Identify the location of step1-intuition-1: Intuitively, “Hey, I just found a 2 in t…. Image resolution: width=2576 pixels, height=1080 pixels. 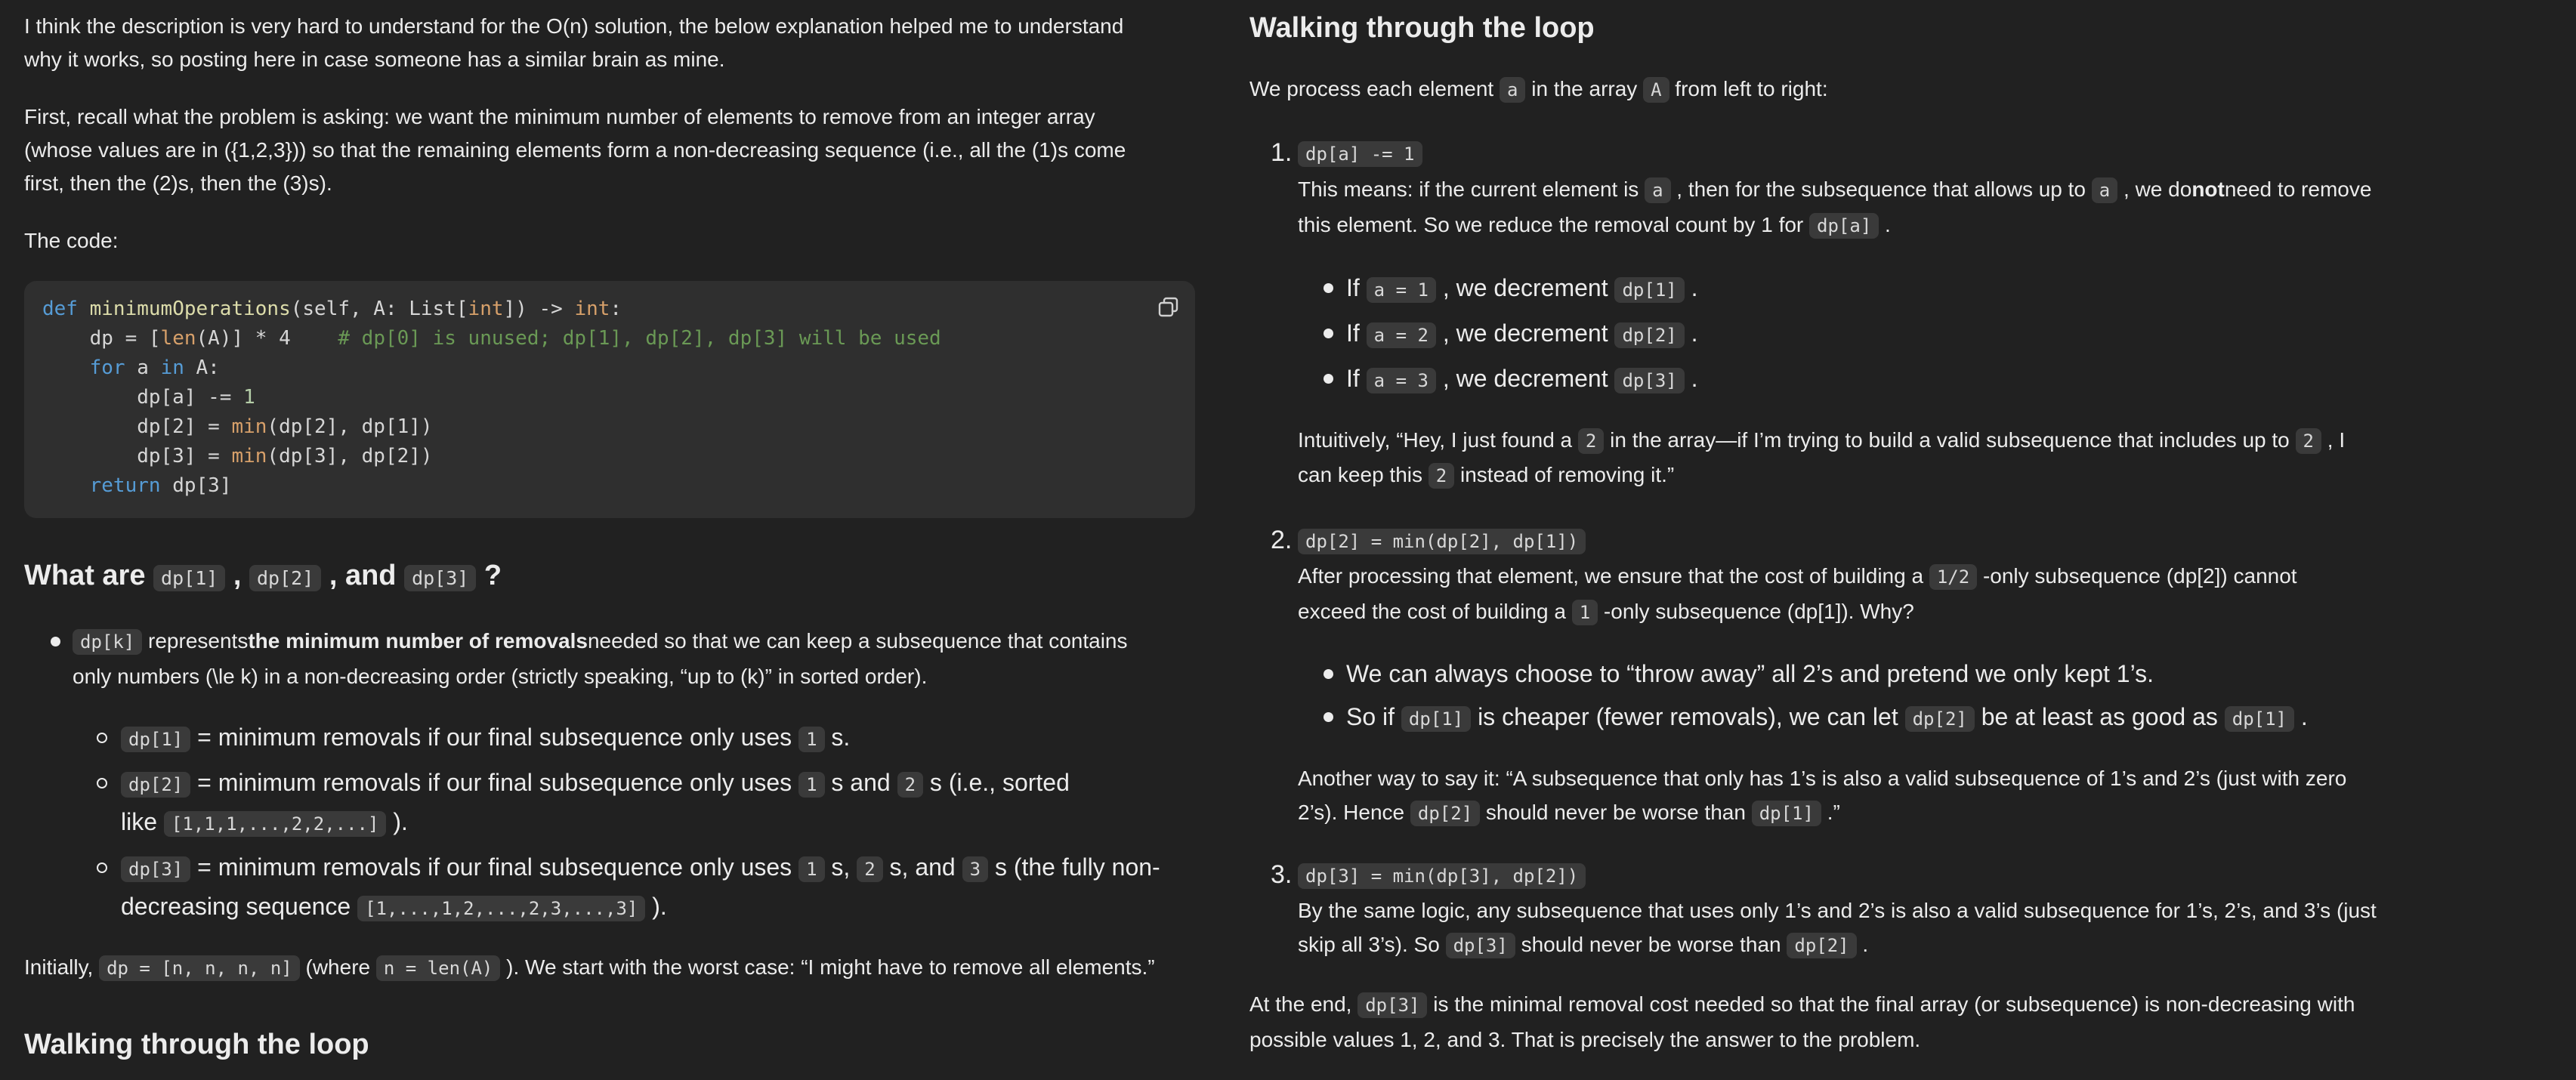
(1821, 440).